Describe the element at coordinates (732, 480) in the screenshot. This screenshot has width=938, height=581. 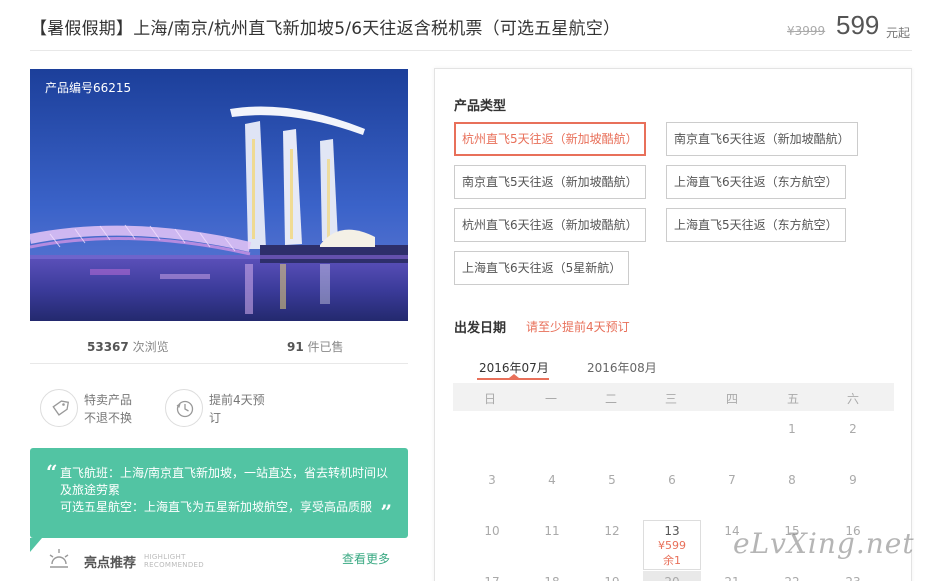
I see `calendar-day: 7` at that location.